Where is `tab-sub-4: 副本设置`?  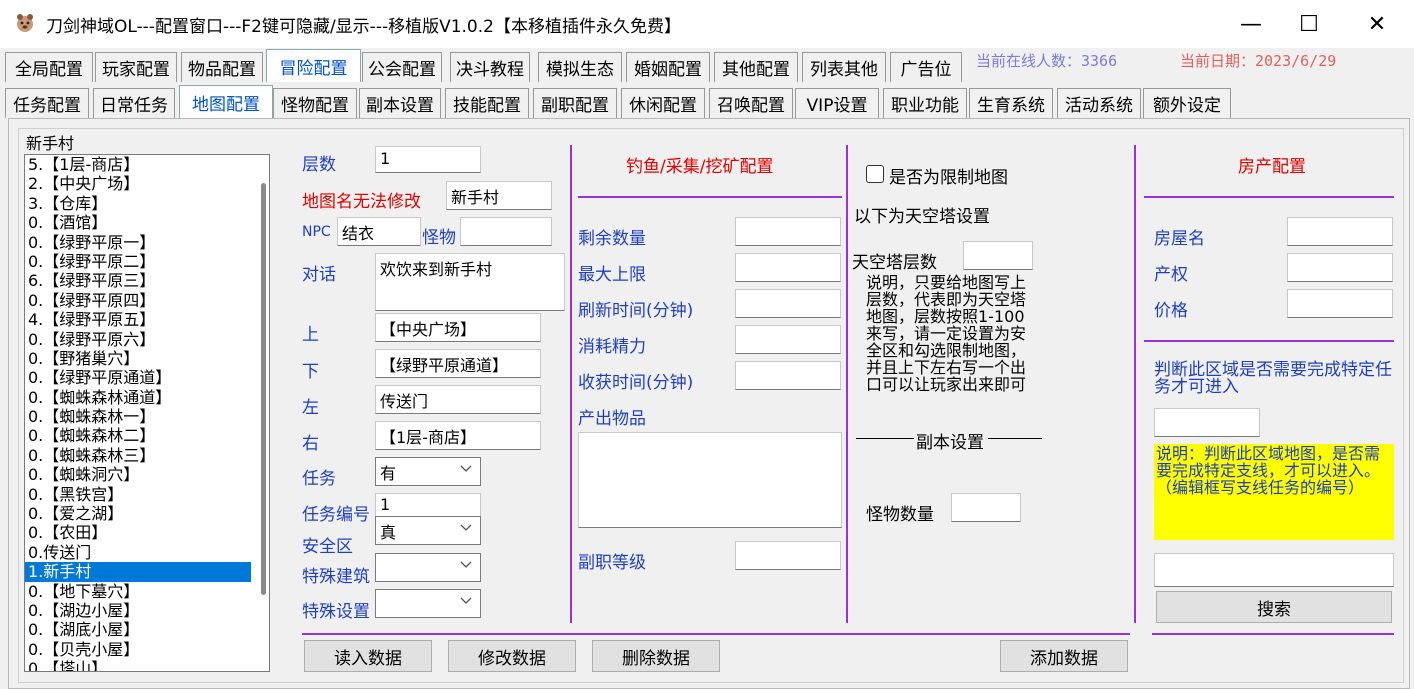
tab-sub-4: 副本设置 is located at coordinates (400, 103).